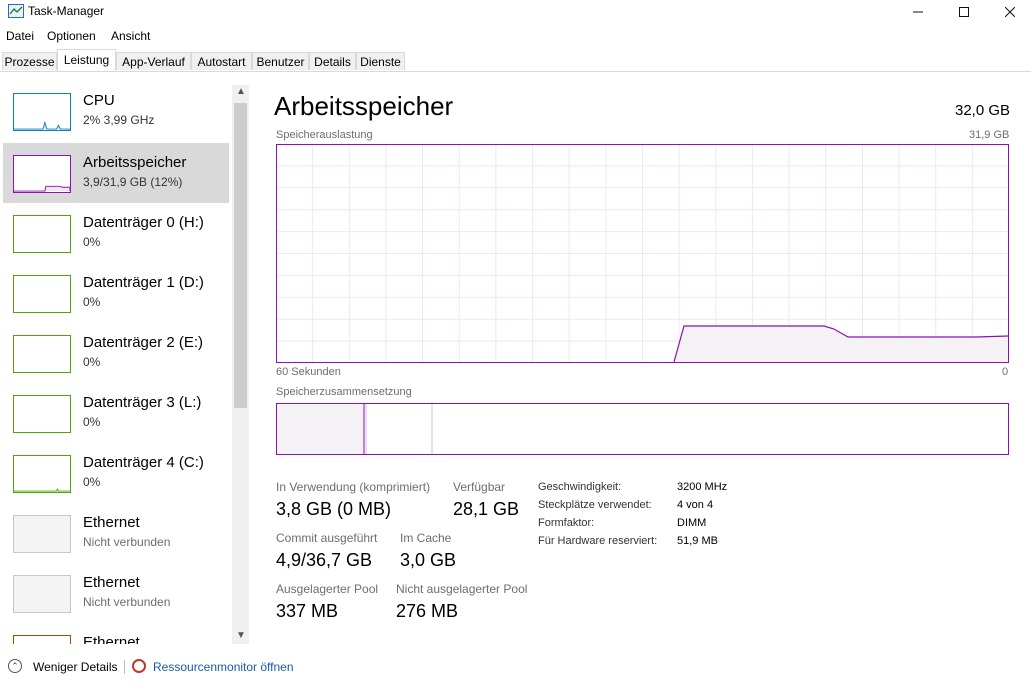 The image size is (1031, 692). I want to click on usage-chart-label: Speicherauslastung, so click(324, 135).